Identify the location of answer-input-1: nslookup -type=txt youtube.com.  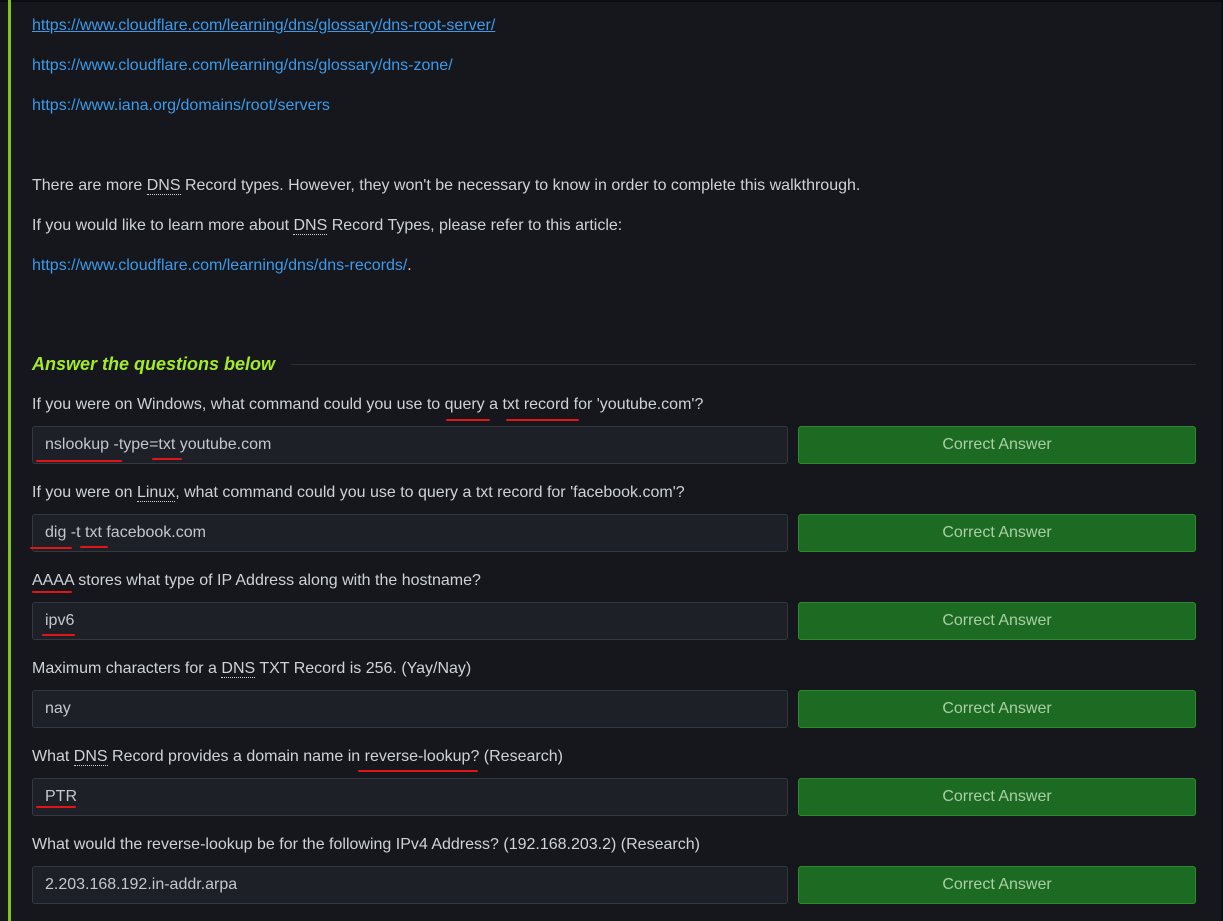
(410, 445).